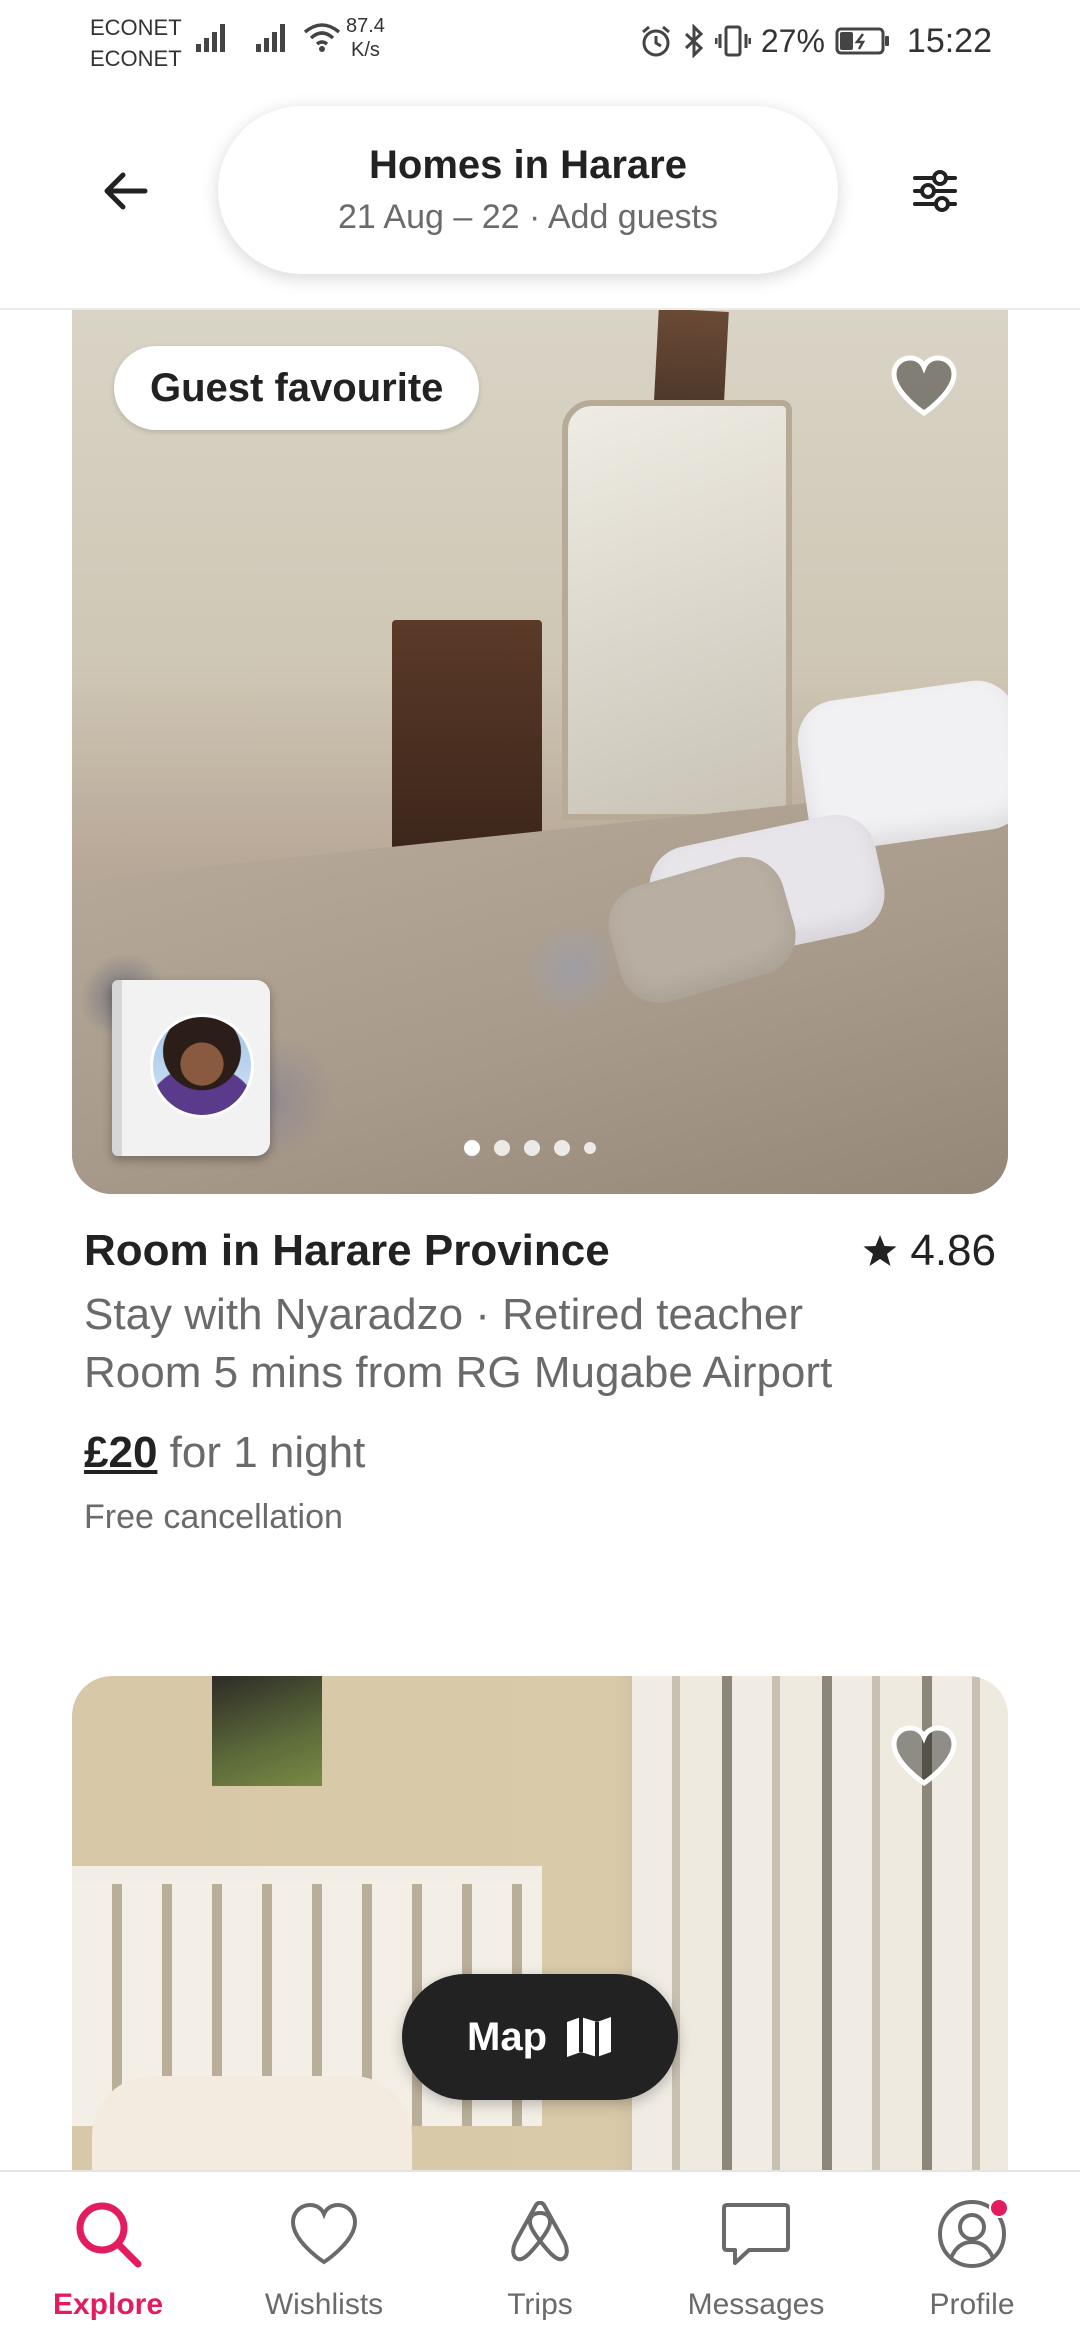  I want to click on filter-sliders-icon, so click(935, 191).